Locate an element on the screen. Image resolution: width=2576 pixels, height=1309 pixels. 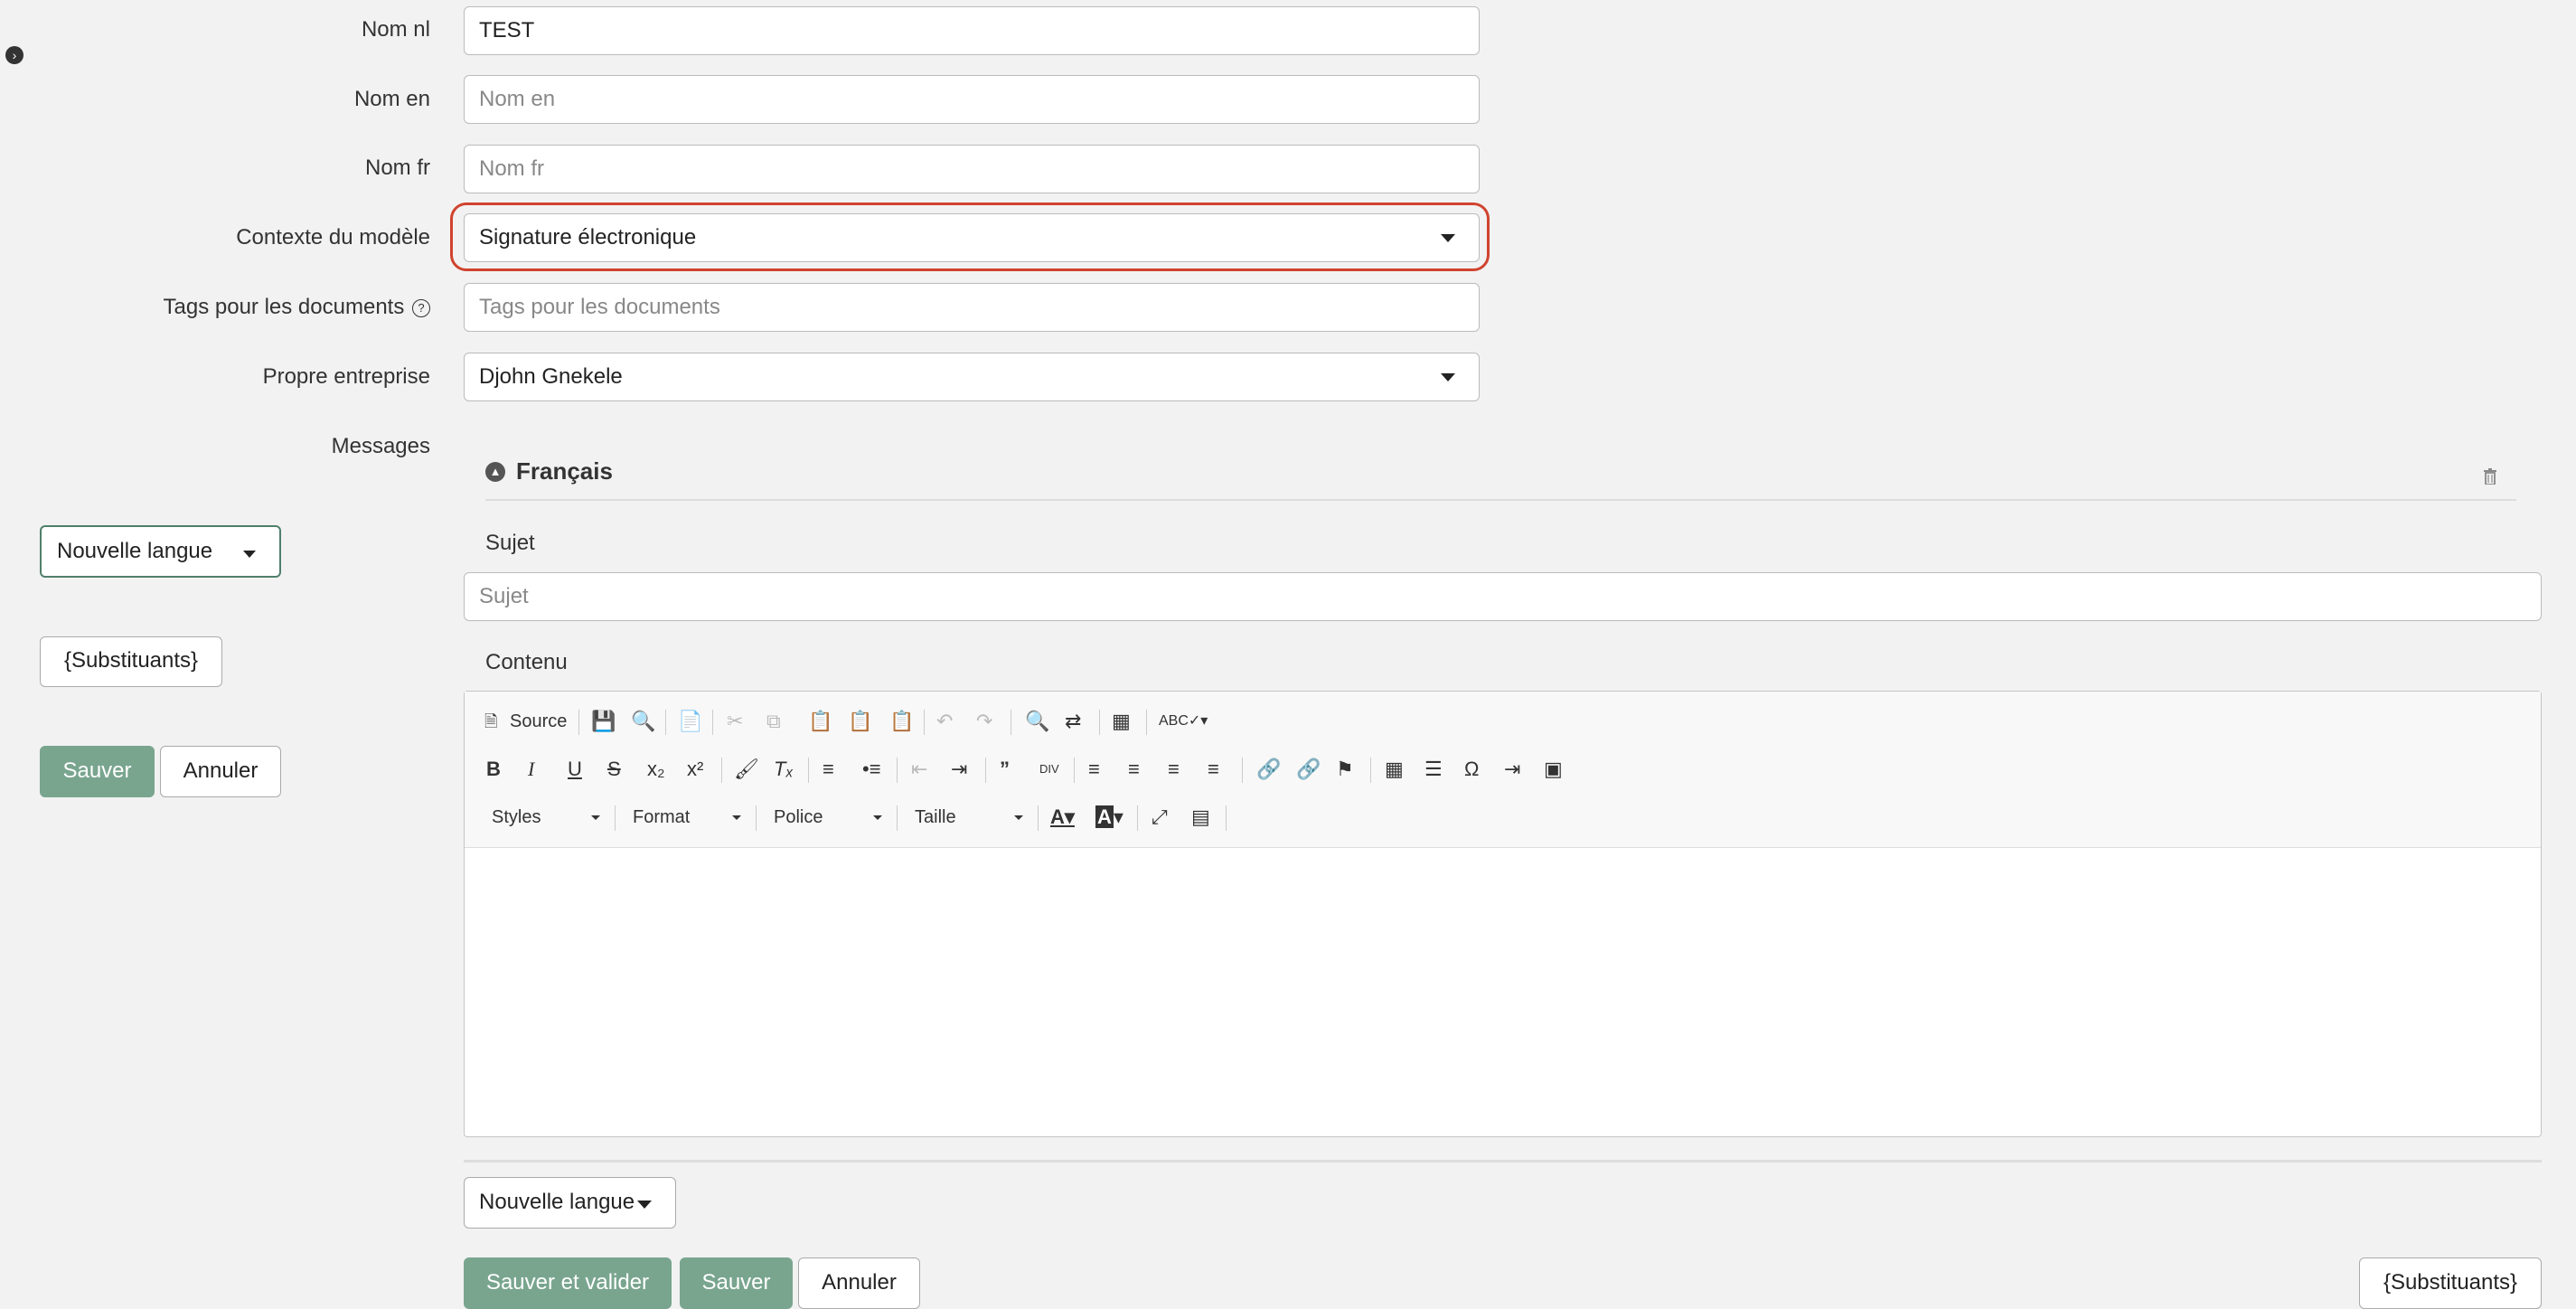
entreprise-label: Propre entreprise is located at coordinates (346, 377).